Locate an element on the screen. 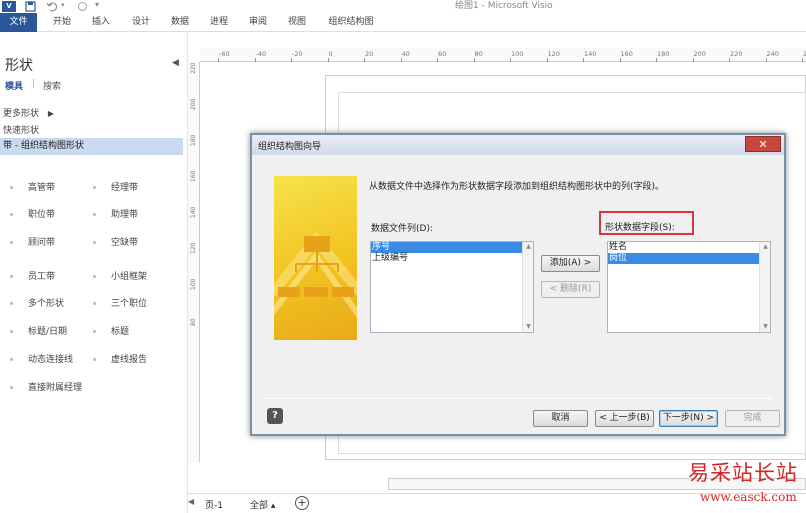 The image size is (806, 513). all-pages-button: 全部 ▴ is located at coordinates (262, 504).